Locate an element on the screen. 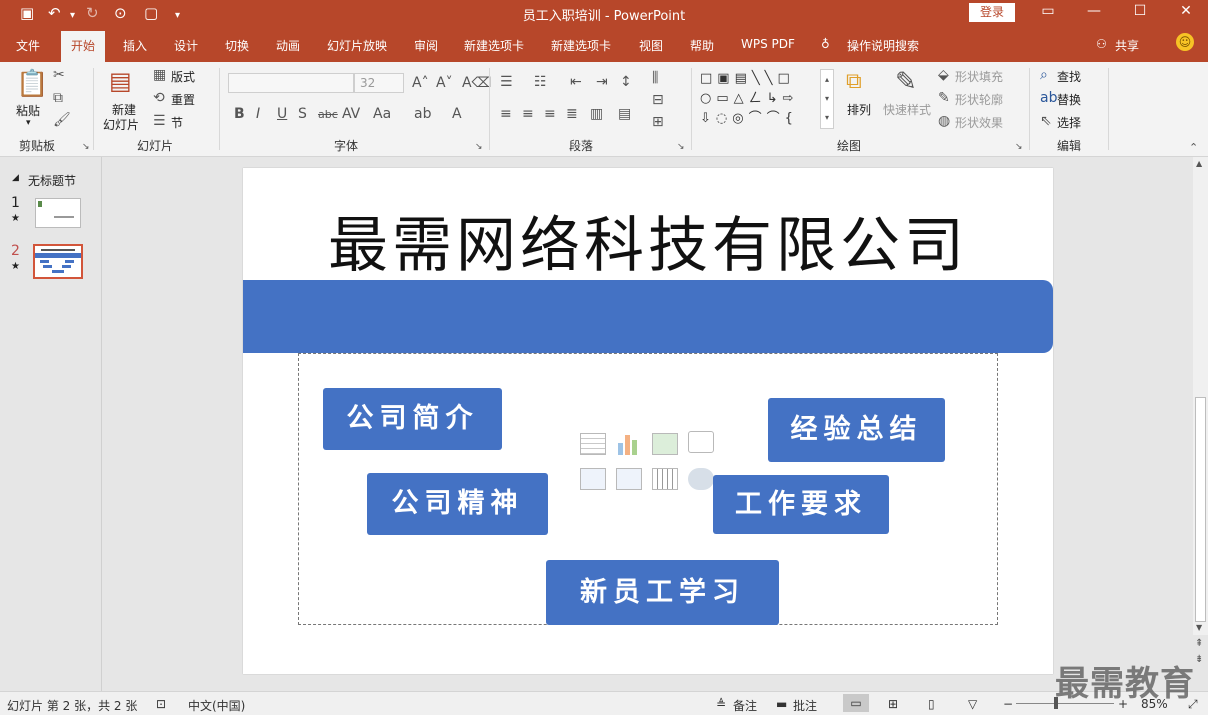 Image resolution: width=1208 pixels, height=715 pixels. font-color-icon: A is located at coordinates (457, 114).